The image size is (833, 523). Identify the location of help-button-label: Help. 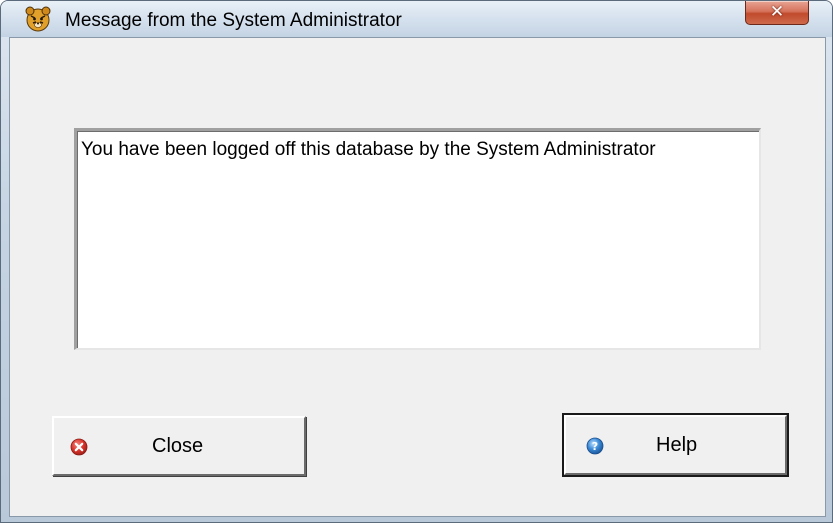
(677, 445).